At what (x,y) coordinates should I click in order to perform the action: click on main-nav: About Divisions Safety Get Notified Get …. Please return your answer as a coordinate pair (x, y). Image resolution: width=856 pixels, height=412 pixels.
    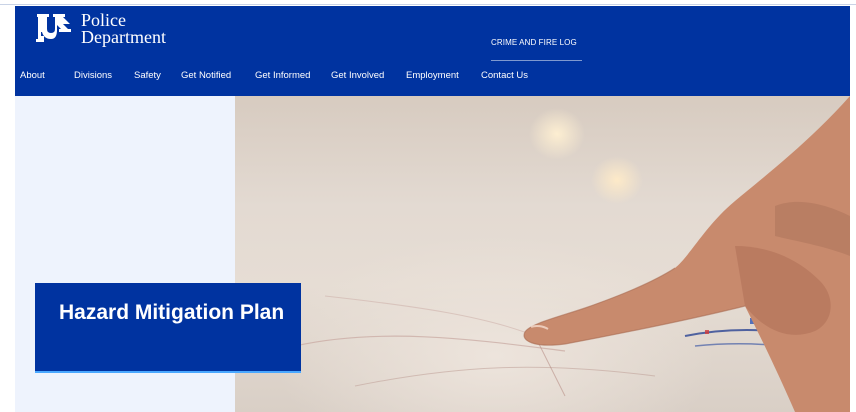
    Looking at the image, I should click on (285, 75).